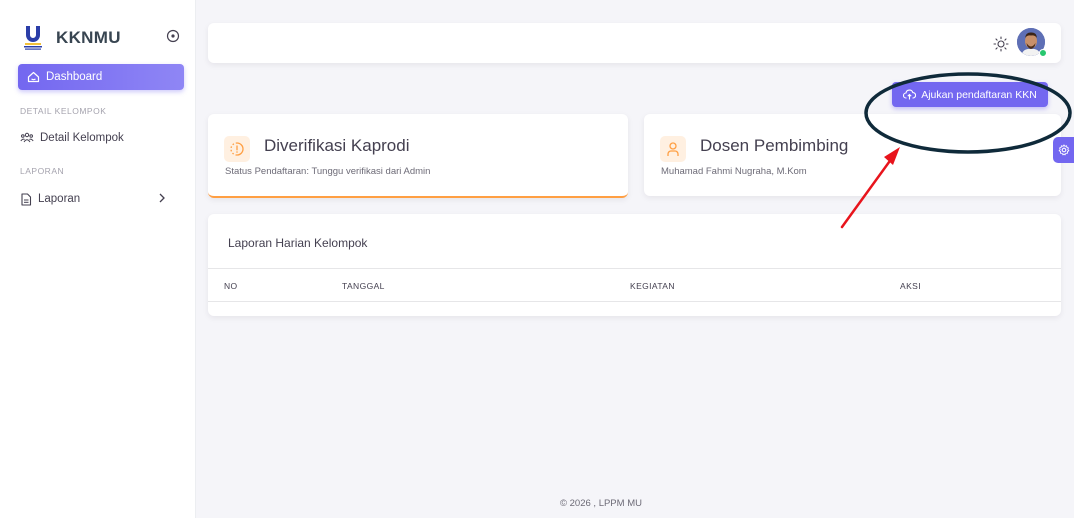  What do you see at coordinates (162, 198) in the screenshot?
I see `chevron-right-icon` at bounding box center [162, 198].